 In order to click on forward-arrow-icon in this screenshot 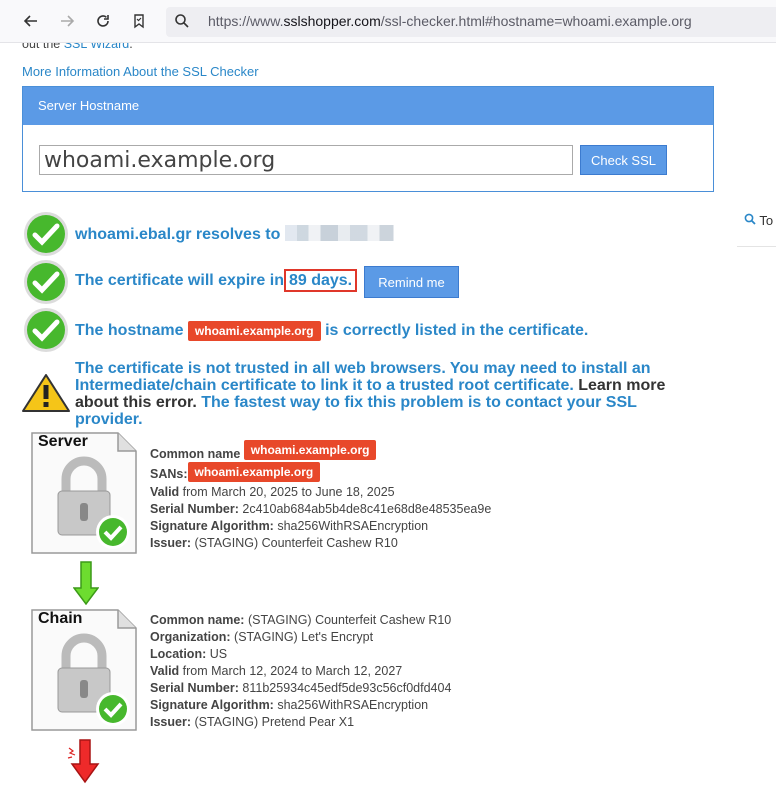, I will do `click(67, 21)`.